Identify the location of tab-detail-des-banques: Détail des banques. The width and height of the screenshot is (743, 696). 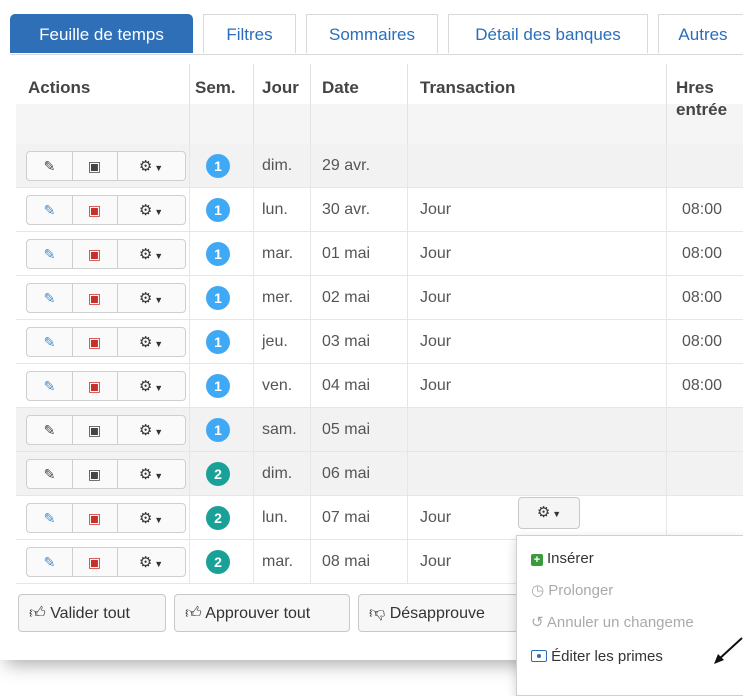
(548, 33).